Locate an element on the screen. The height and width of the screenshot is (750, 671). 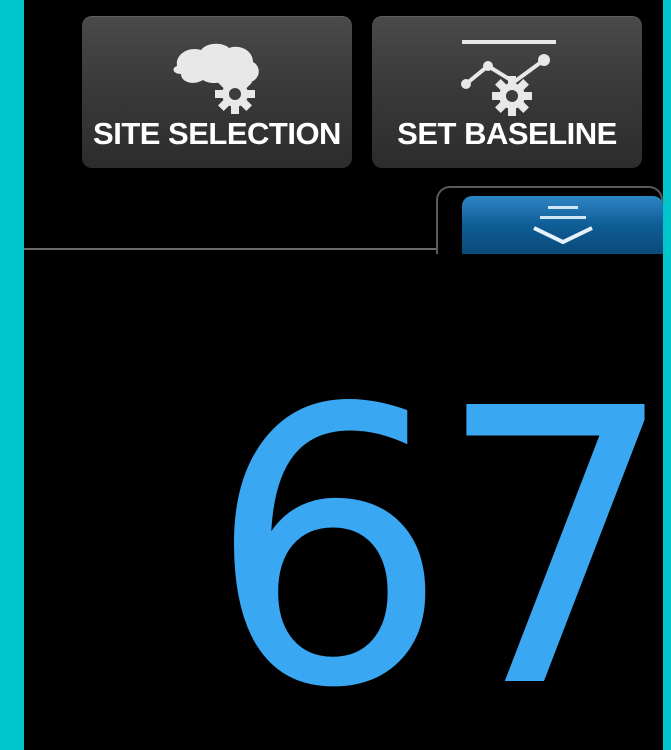
drawer-toggle-button is located at coordinates (562, 225).